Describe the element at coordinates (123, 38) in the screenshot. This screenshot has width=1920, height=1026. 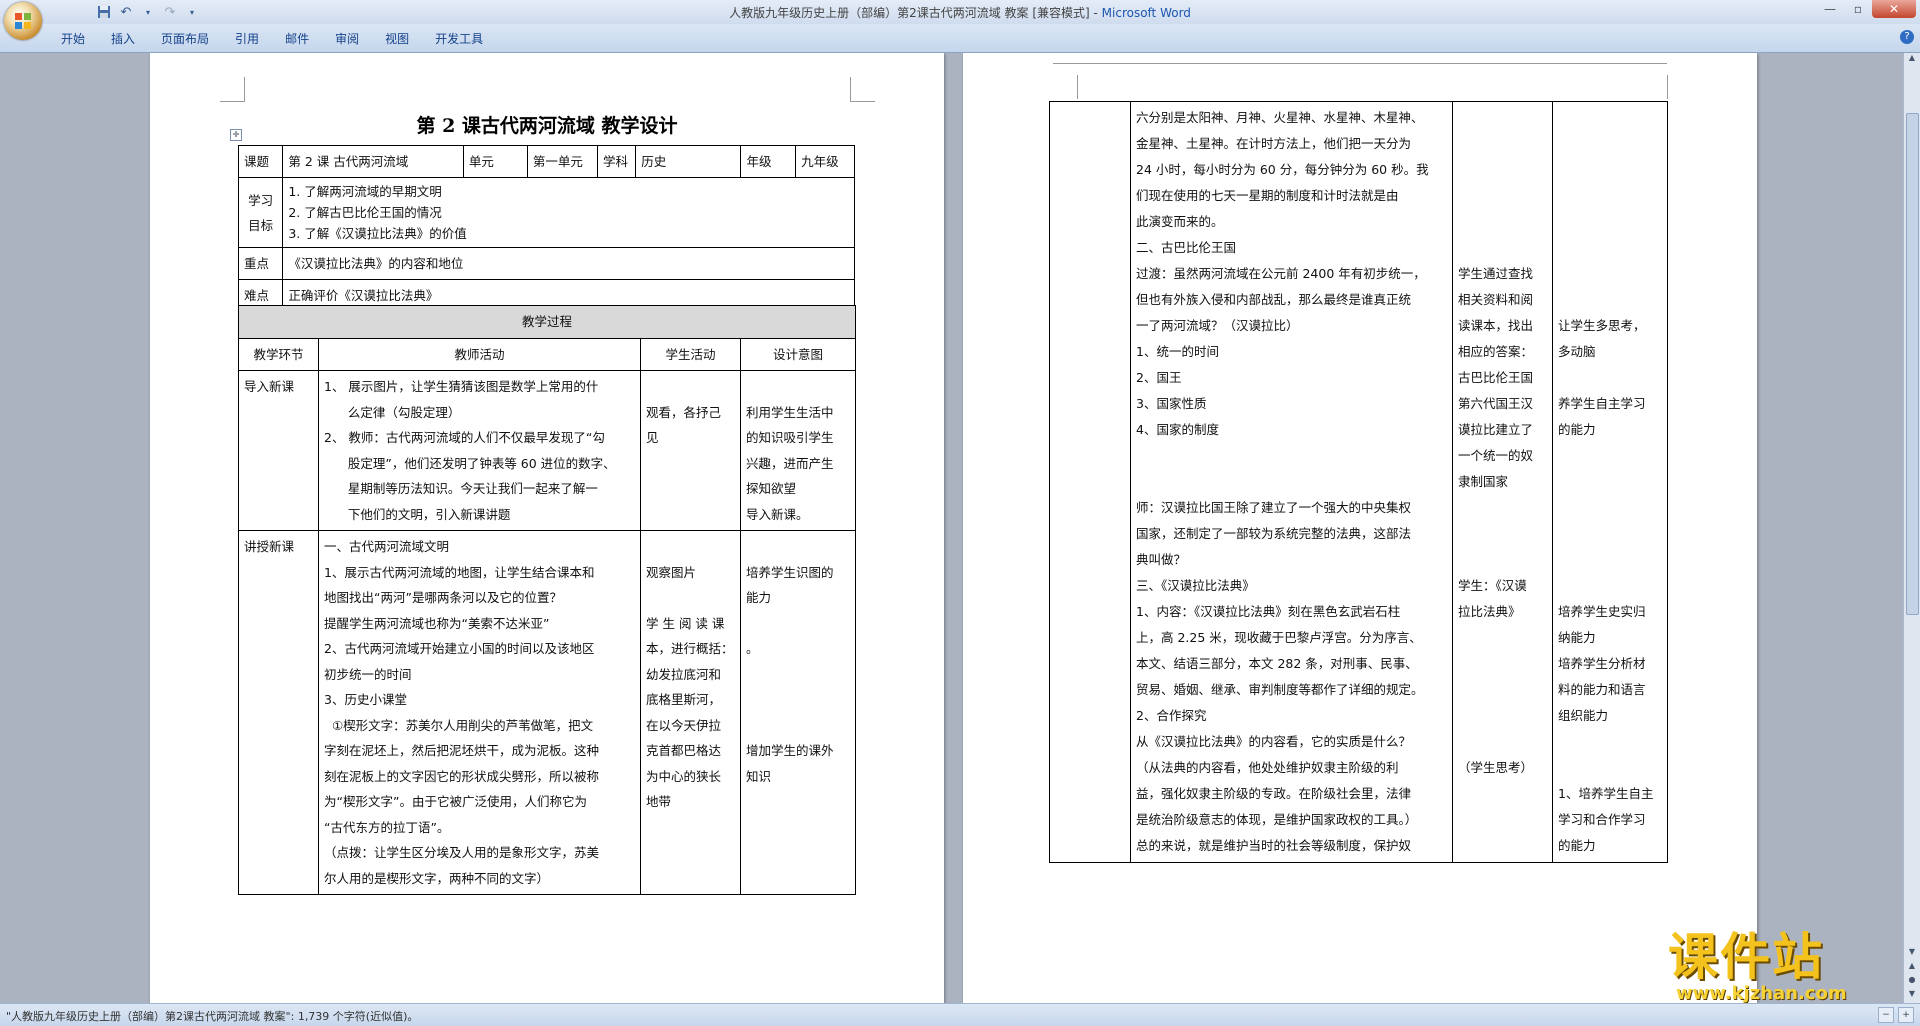
I see `tab-insert: 插入` at that location.